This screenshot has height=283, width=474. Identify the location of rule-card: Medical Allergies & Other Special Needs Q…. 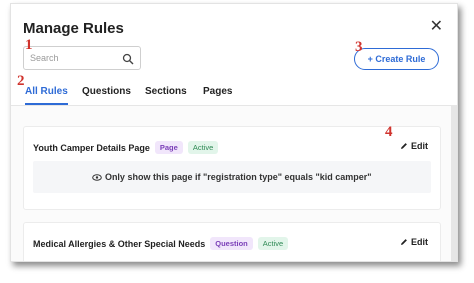
(232, 241).